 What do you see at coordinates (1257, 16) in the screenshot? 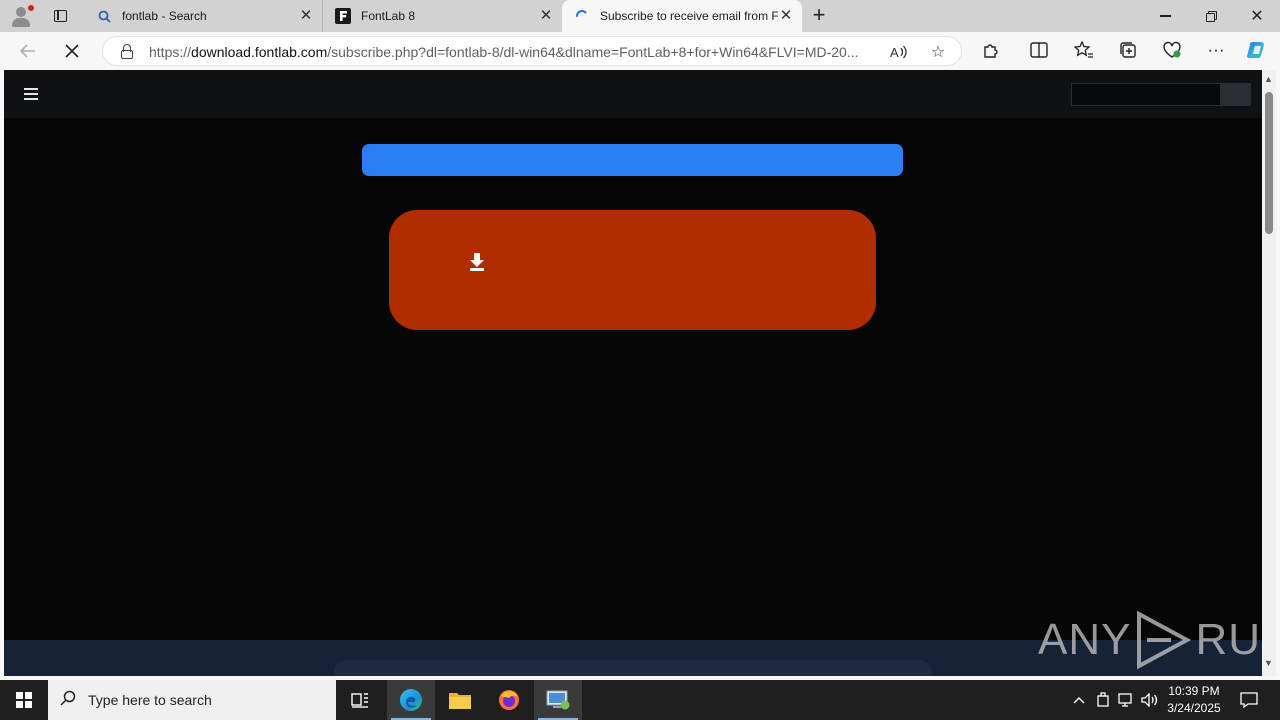
I see `close-window-button: ✕` at bounding box center [1257, 16].